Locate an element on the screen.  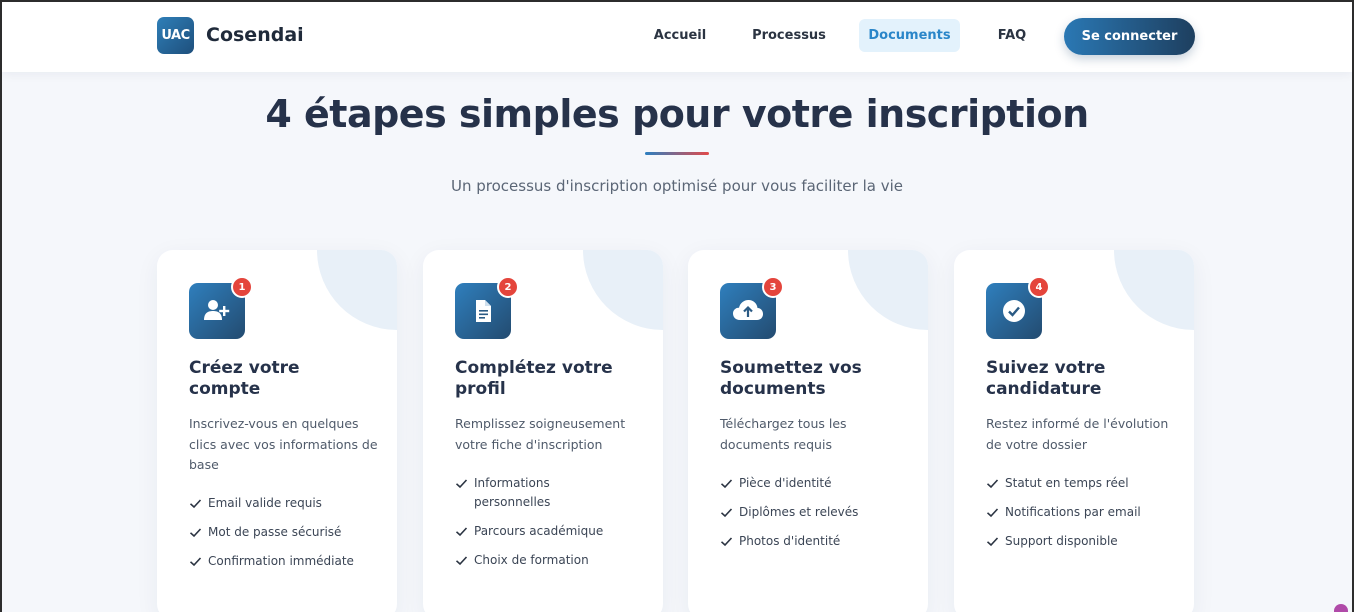
brand-name: Cosendai is located at coordinates (255, 35).